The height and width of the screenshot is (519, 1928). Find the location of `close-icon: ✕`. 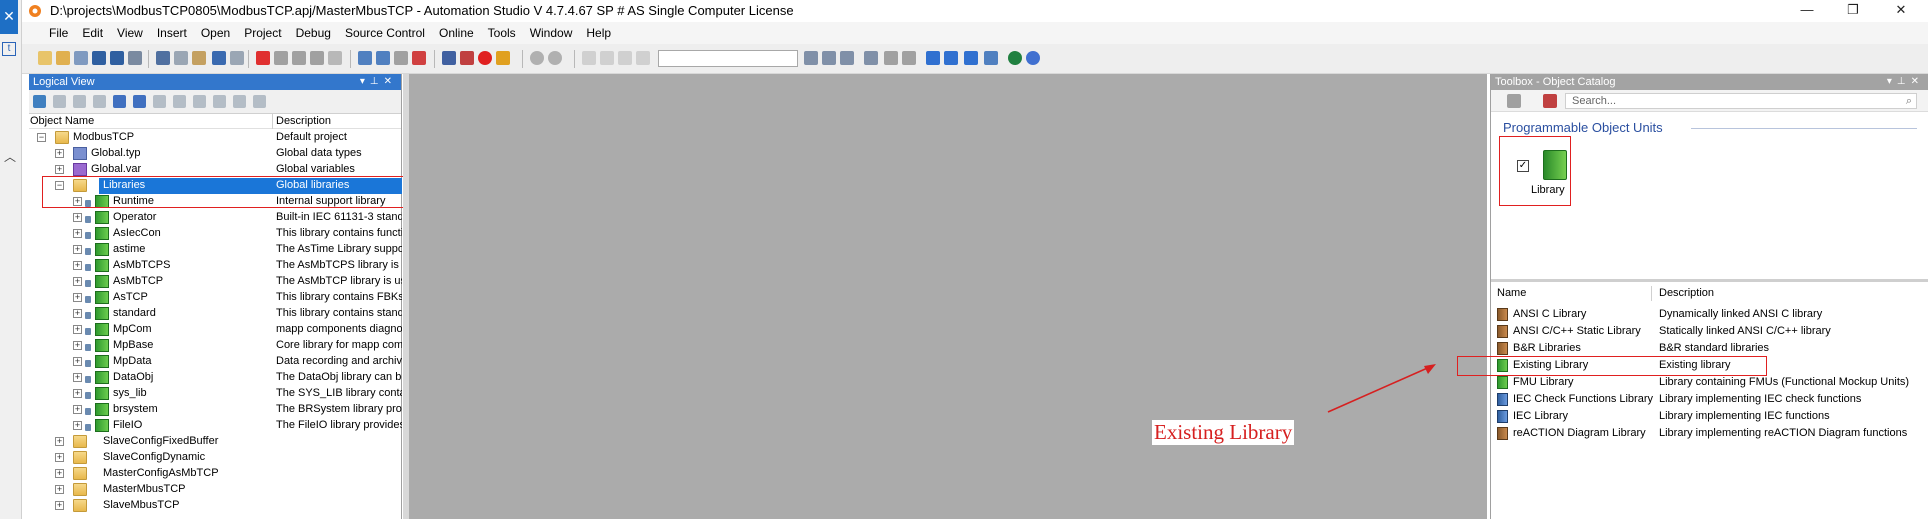

close-icon: ✕ is located at coordinates (9, 17).